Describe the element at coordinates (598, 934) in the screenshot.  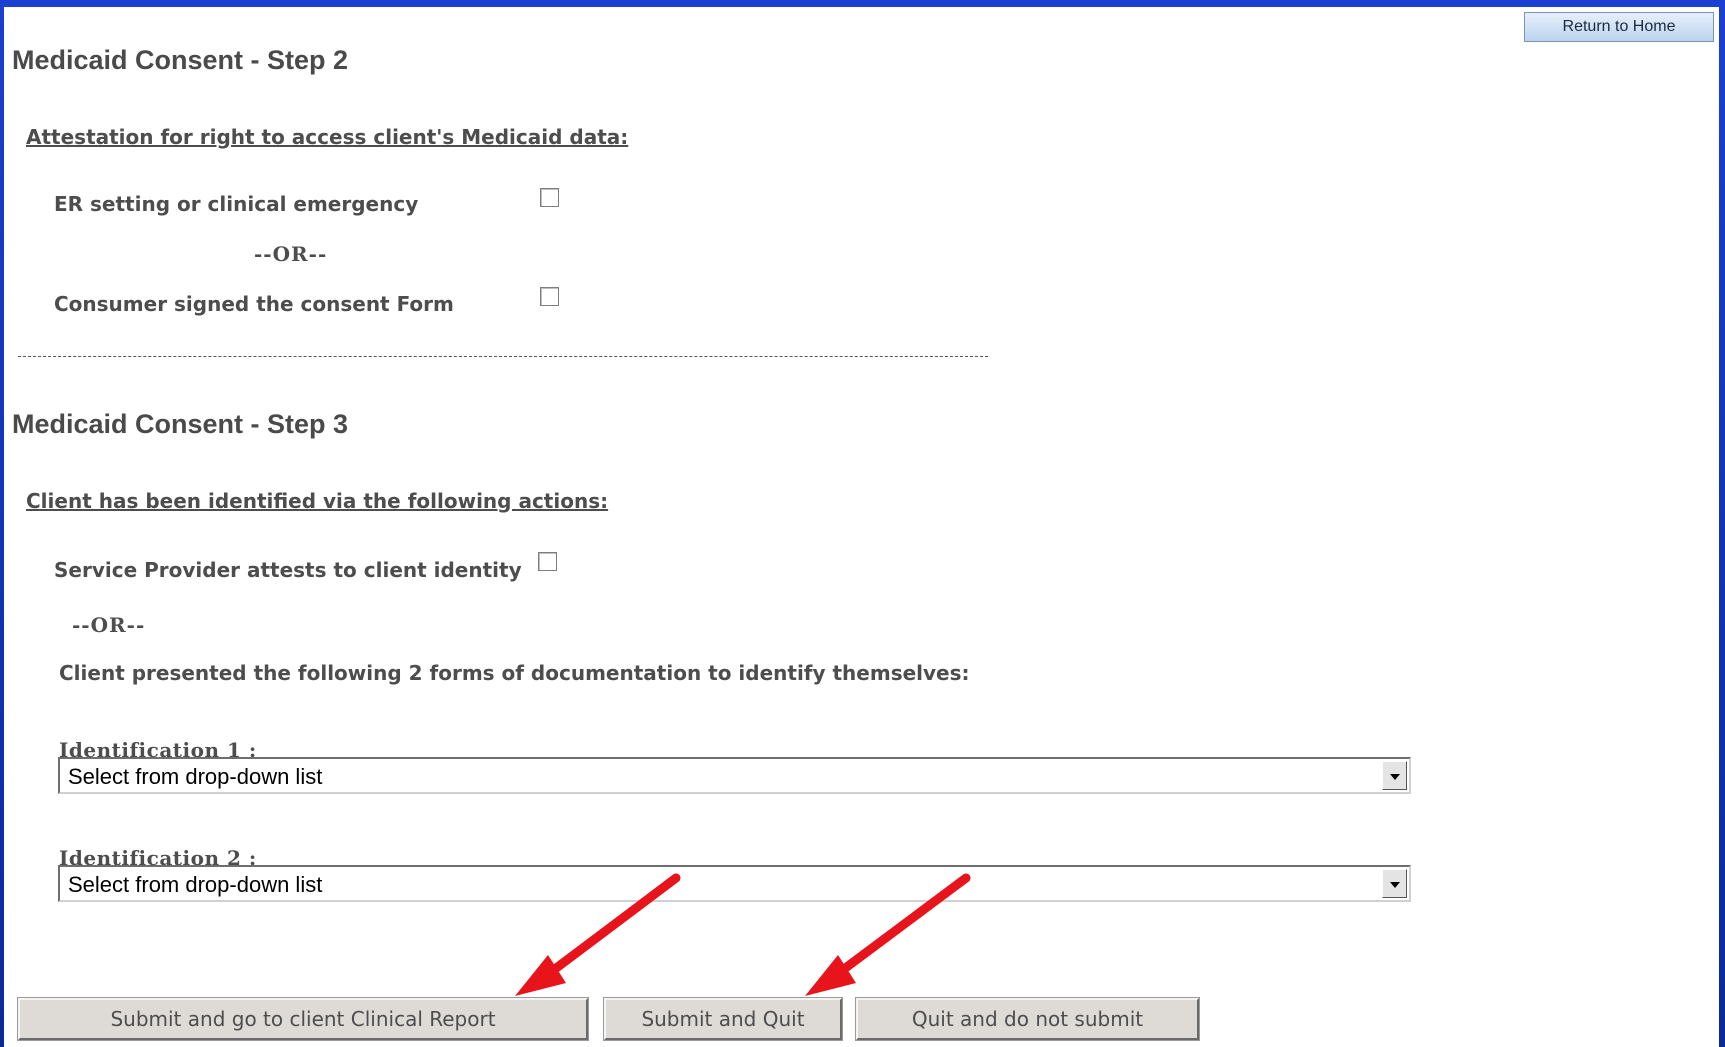
I see `annotation-arrow-left-icon` at that location.